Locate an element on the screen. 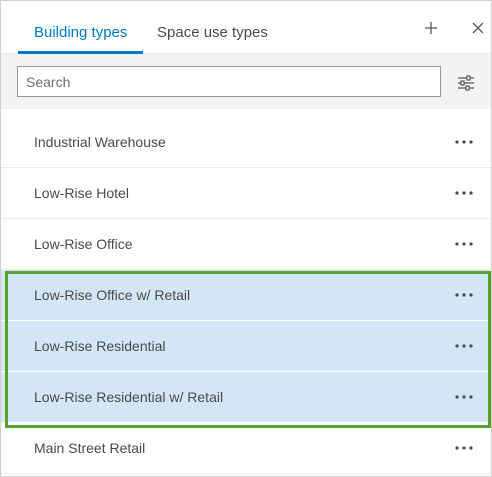  list-item-label: Low-Rise Office w/ Retail is located at coordinates (112, 295).